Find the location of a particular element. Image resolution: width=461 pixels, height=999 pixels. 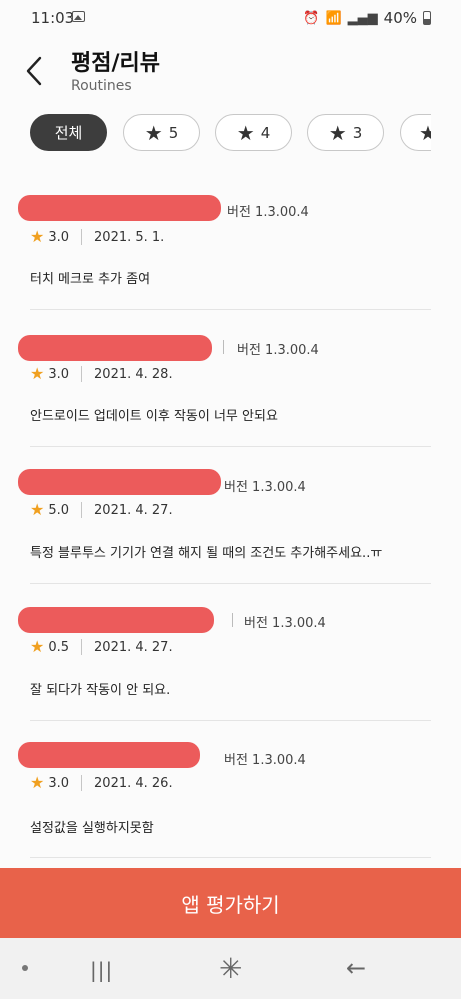

filter-chip-5: ★ 5 is located at coordinates (161, 132).